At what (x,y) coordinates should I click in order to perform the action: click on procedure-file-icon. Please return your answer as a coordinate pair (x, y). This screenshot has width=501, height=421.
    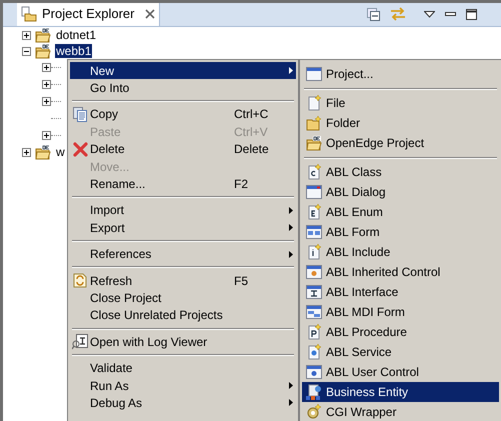
    Looking at the image, I should click on (314, 332).